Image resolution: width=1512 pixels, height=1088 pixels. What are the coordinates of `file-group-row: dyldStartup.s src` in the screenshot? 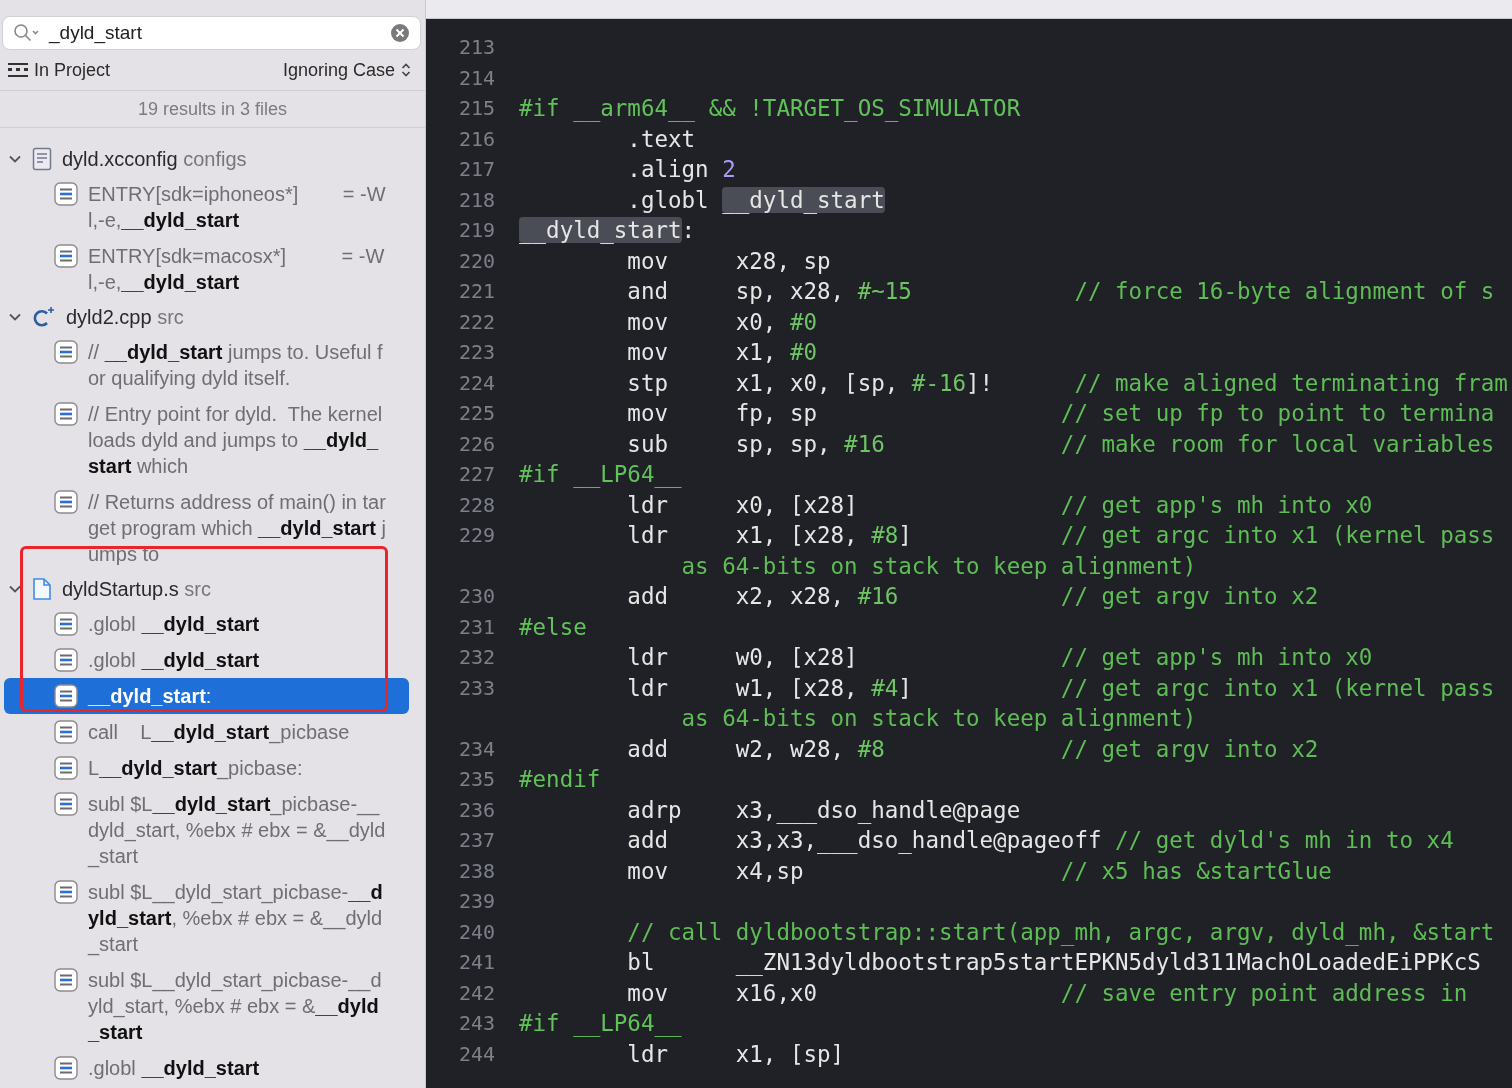 It's located at (212, 589).